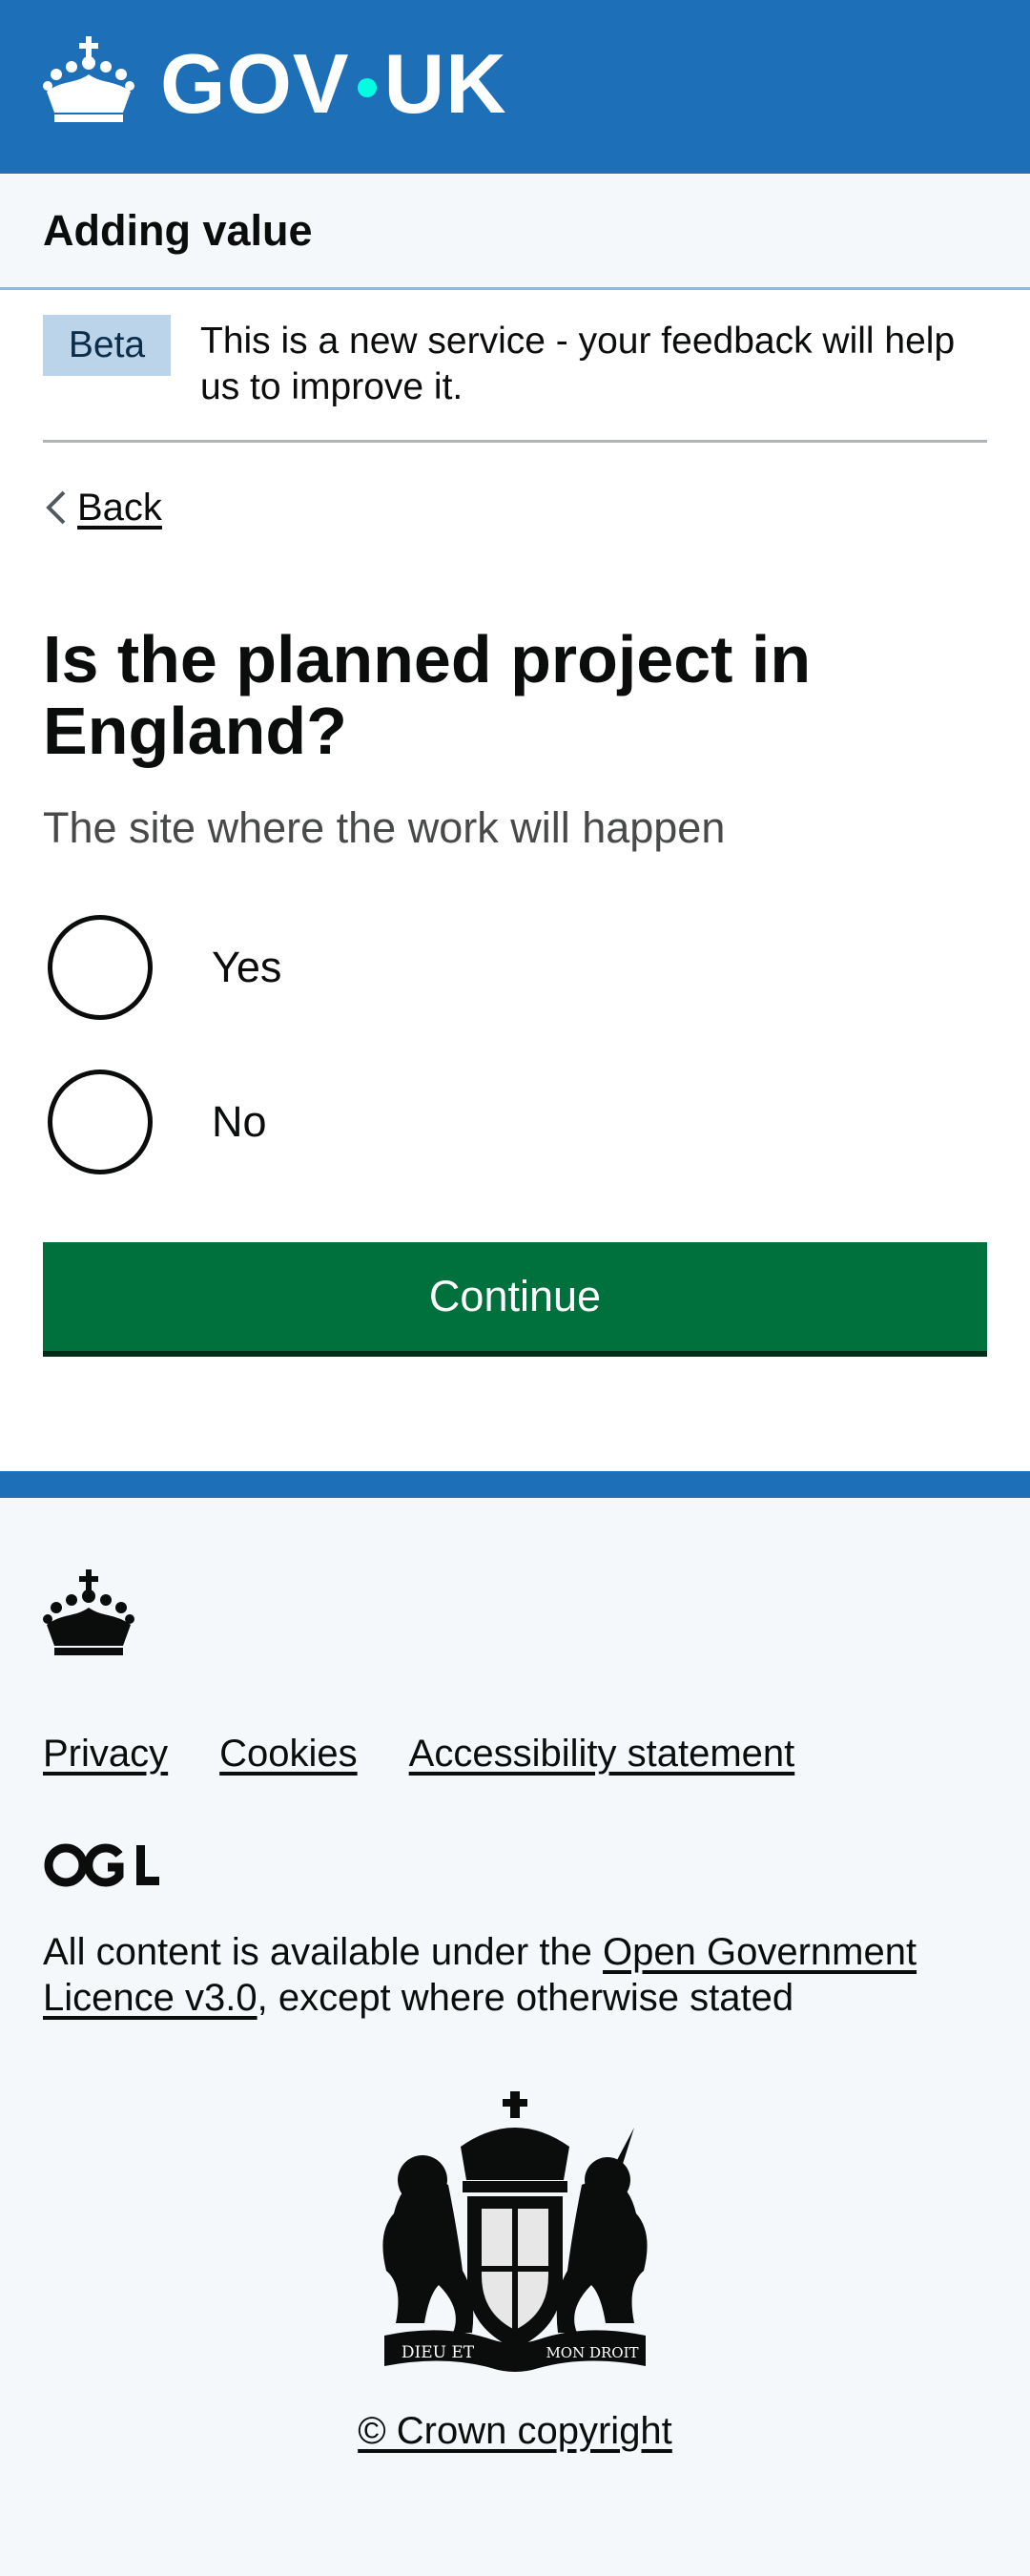  What do you see at coordinates (288, 1754) in the screenshot?
I see `footer-link-cookies: Cookies` at bounding box center [288, 1754].